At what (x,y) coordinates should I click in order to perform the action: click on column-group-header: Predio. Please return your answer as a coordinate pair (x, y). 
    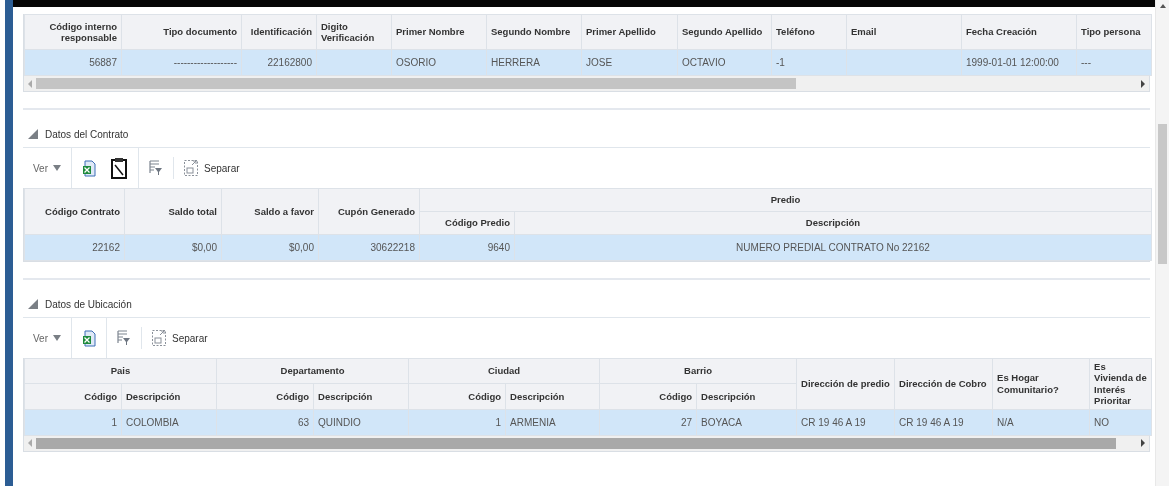
    Looking at the image, I should click on (785, 200).